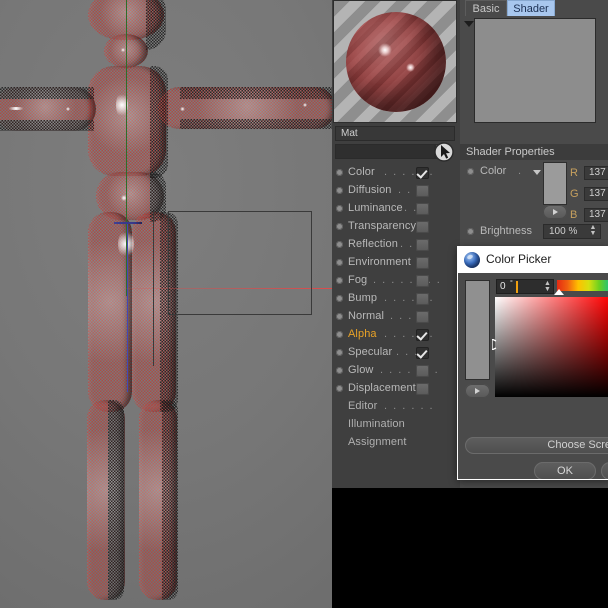 Image resolution: width=608 pixels, height=608 pixels. What do you see at coordinates (396, 281) in the screenshot?
I see `channel-row-fog: Fog . . . . . . . .` at bounding box center [396, 281].